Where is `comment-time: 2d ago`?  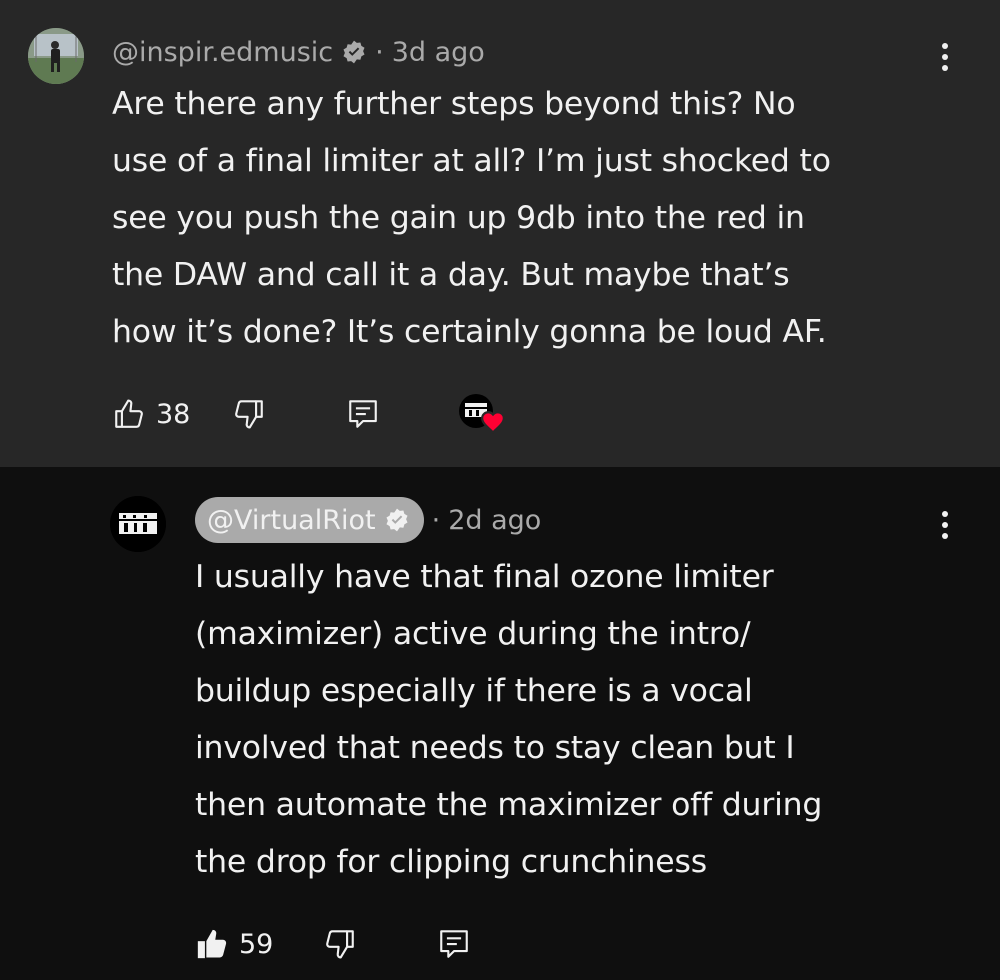
comment-time: 2d ago is located at coordinates (494, 520).